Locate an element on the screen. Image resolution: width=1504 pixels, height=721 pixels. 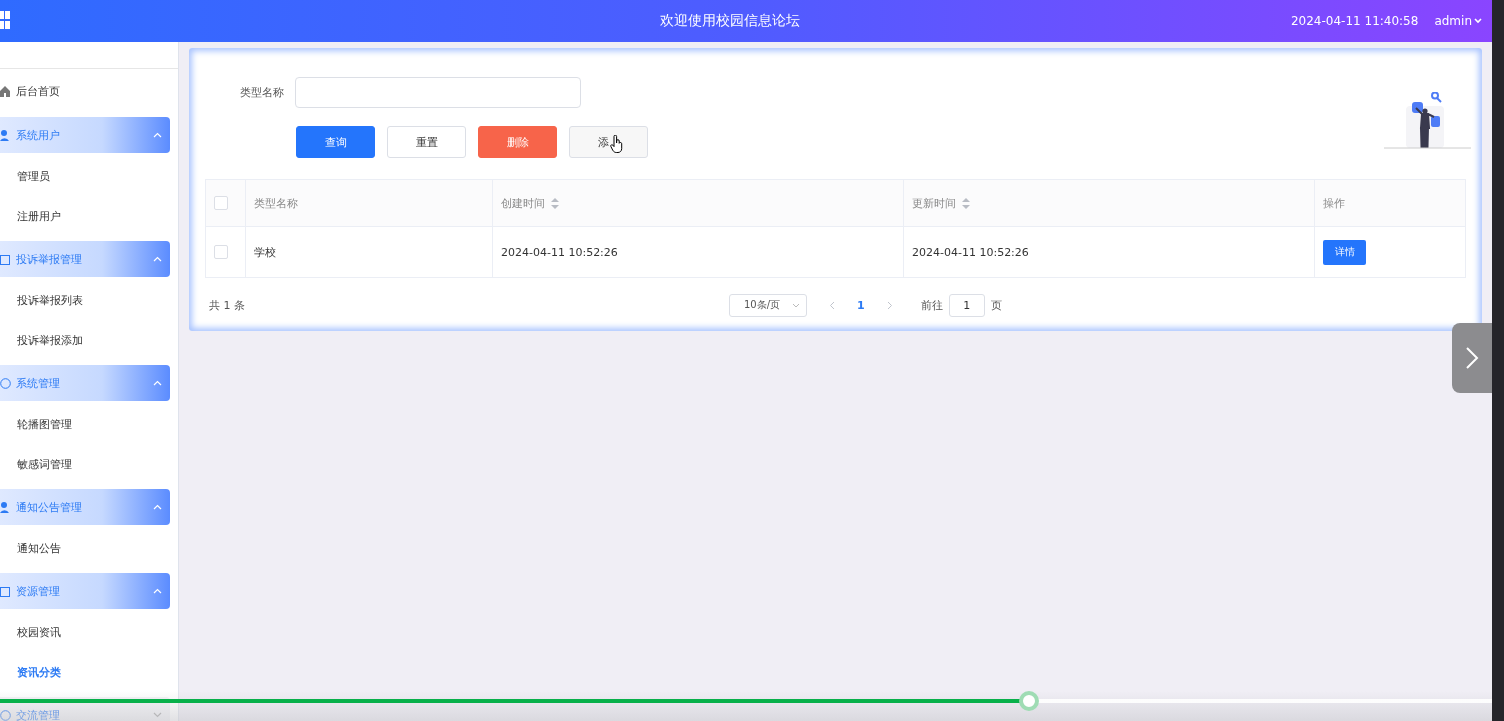
chevron-right-icon is located at coordinates (1472, 358).